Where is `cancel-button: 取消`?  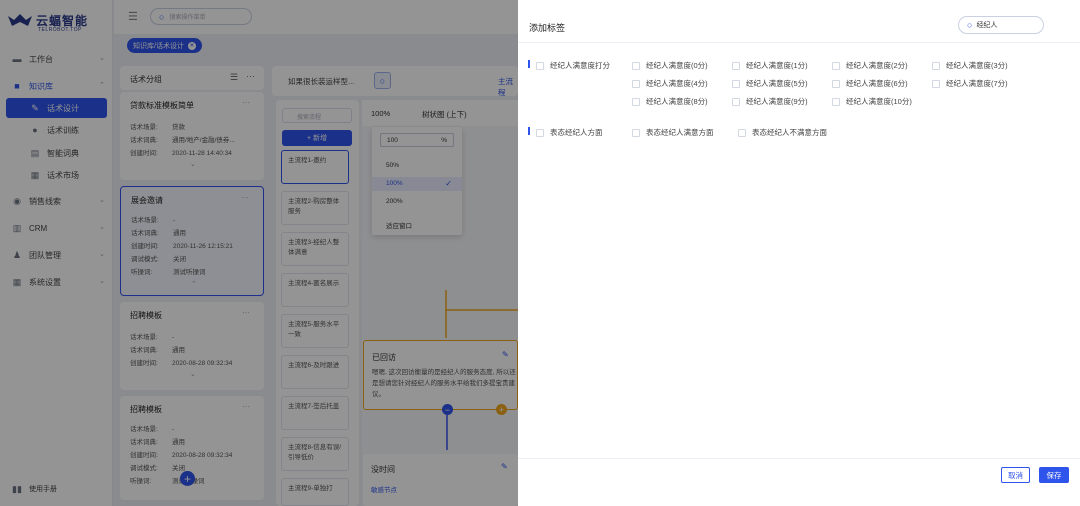 cancel-button: 取消 is located at coordinates (1015, 475).